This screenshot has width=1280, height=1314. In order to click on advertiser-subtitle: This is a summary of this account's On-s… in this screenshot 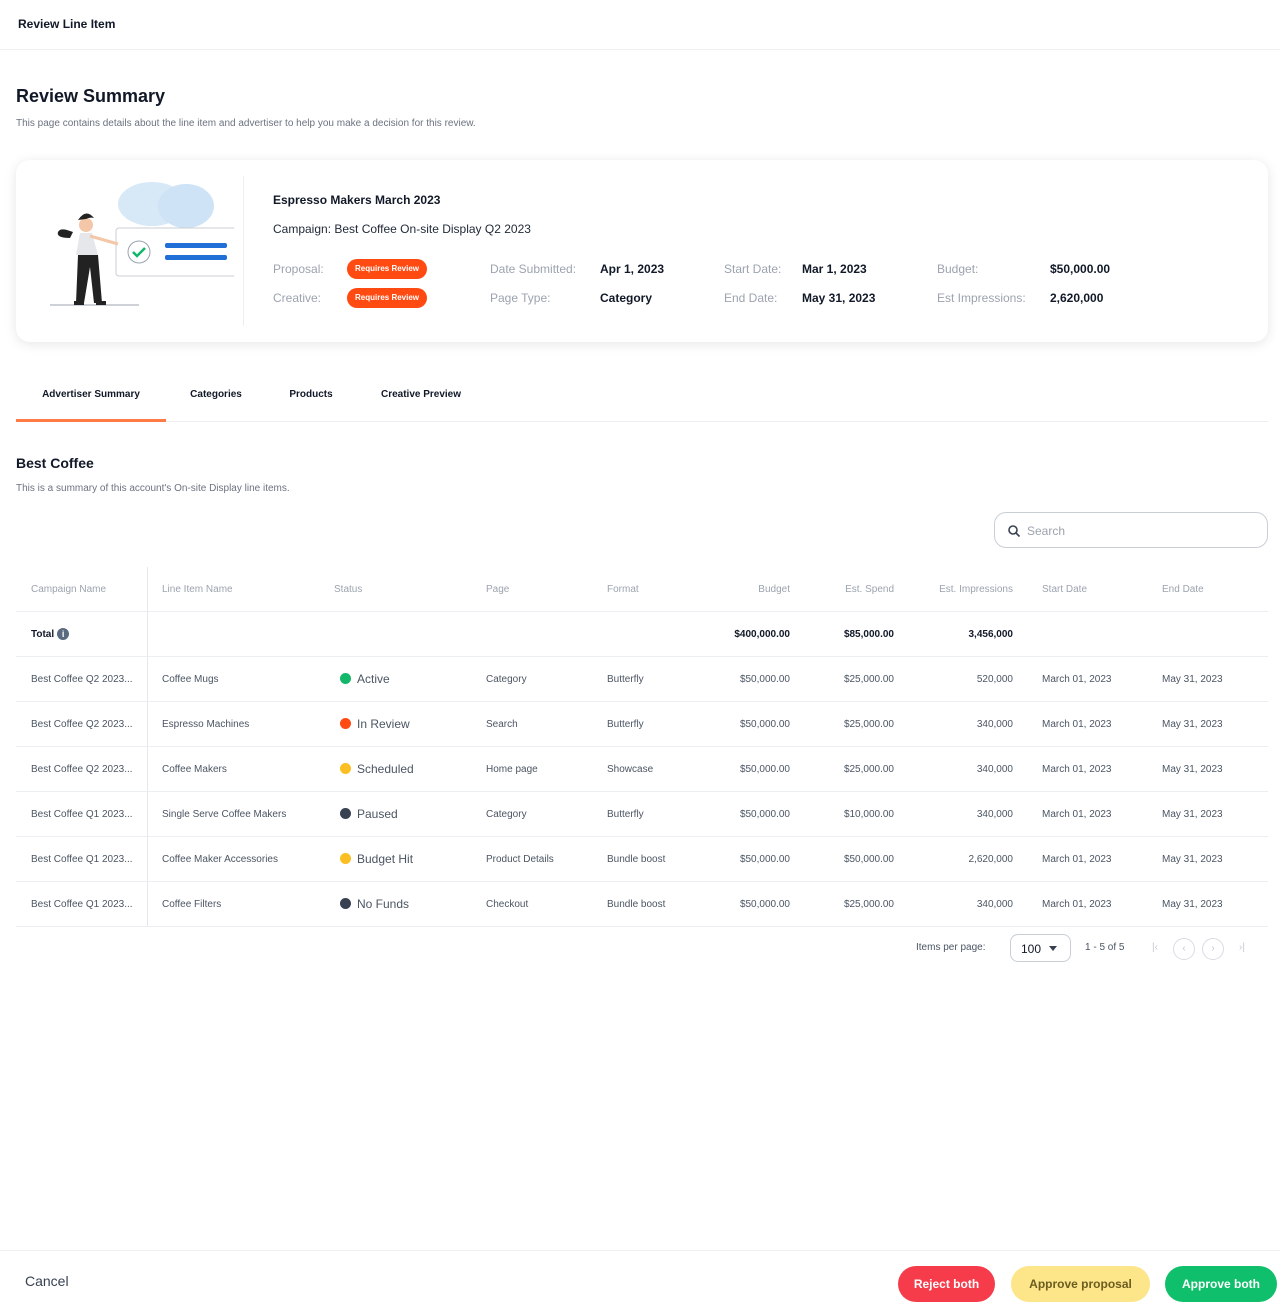, I will do `click(153, 488)`.